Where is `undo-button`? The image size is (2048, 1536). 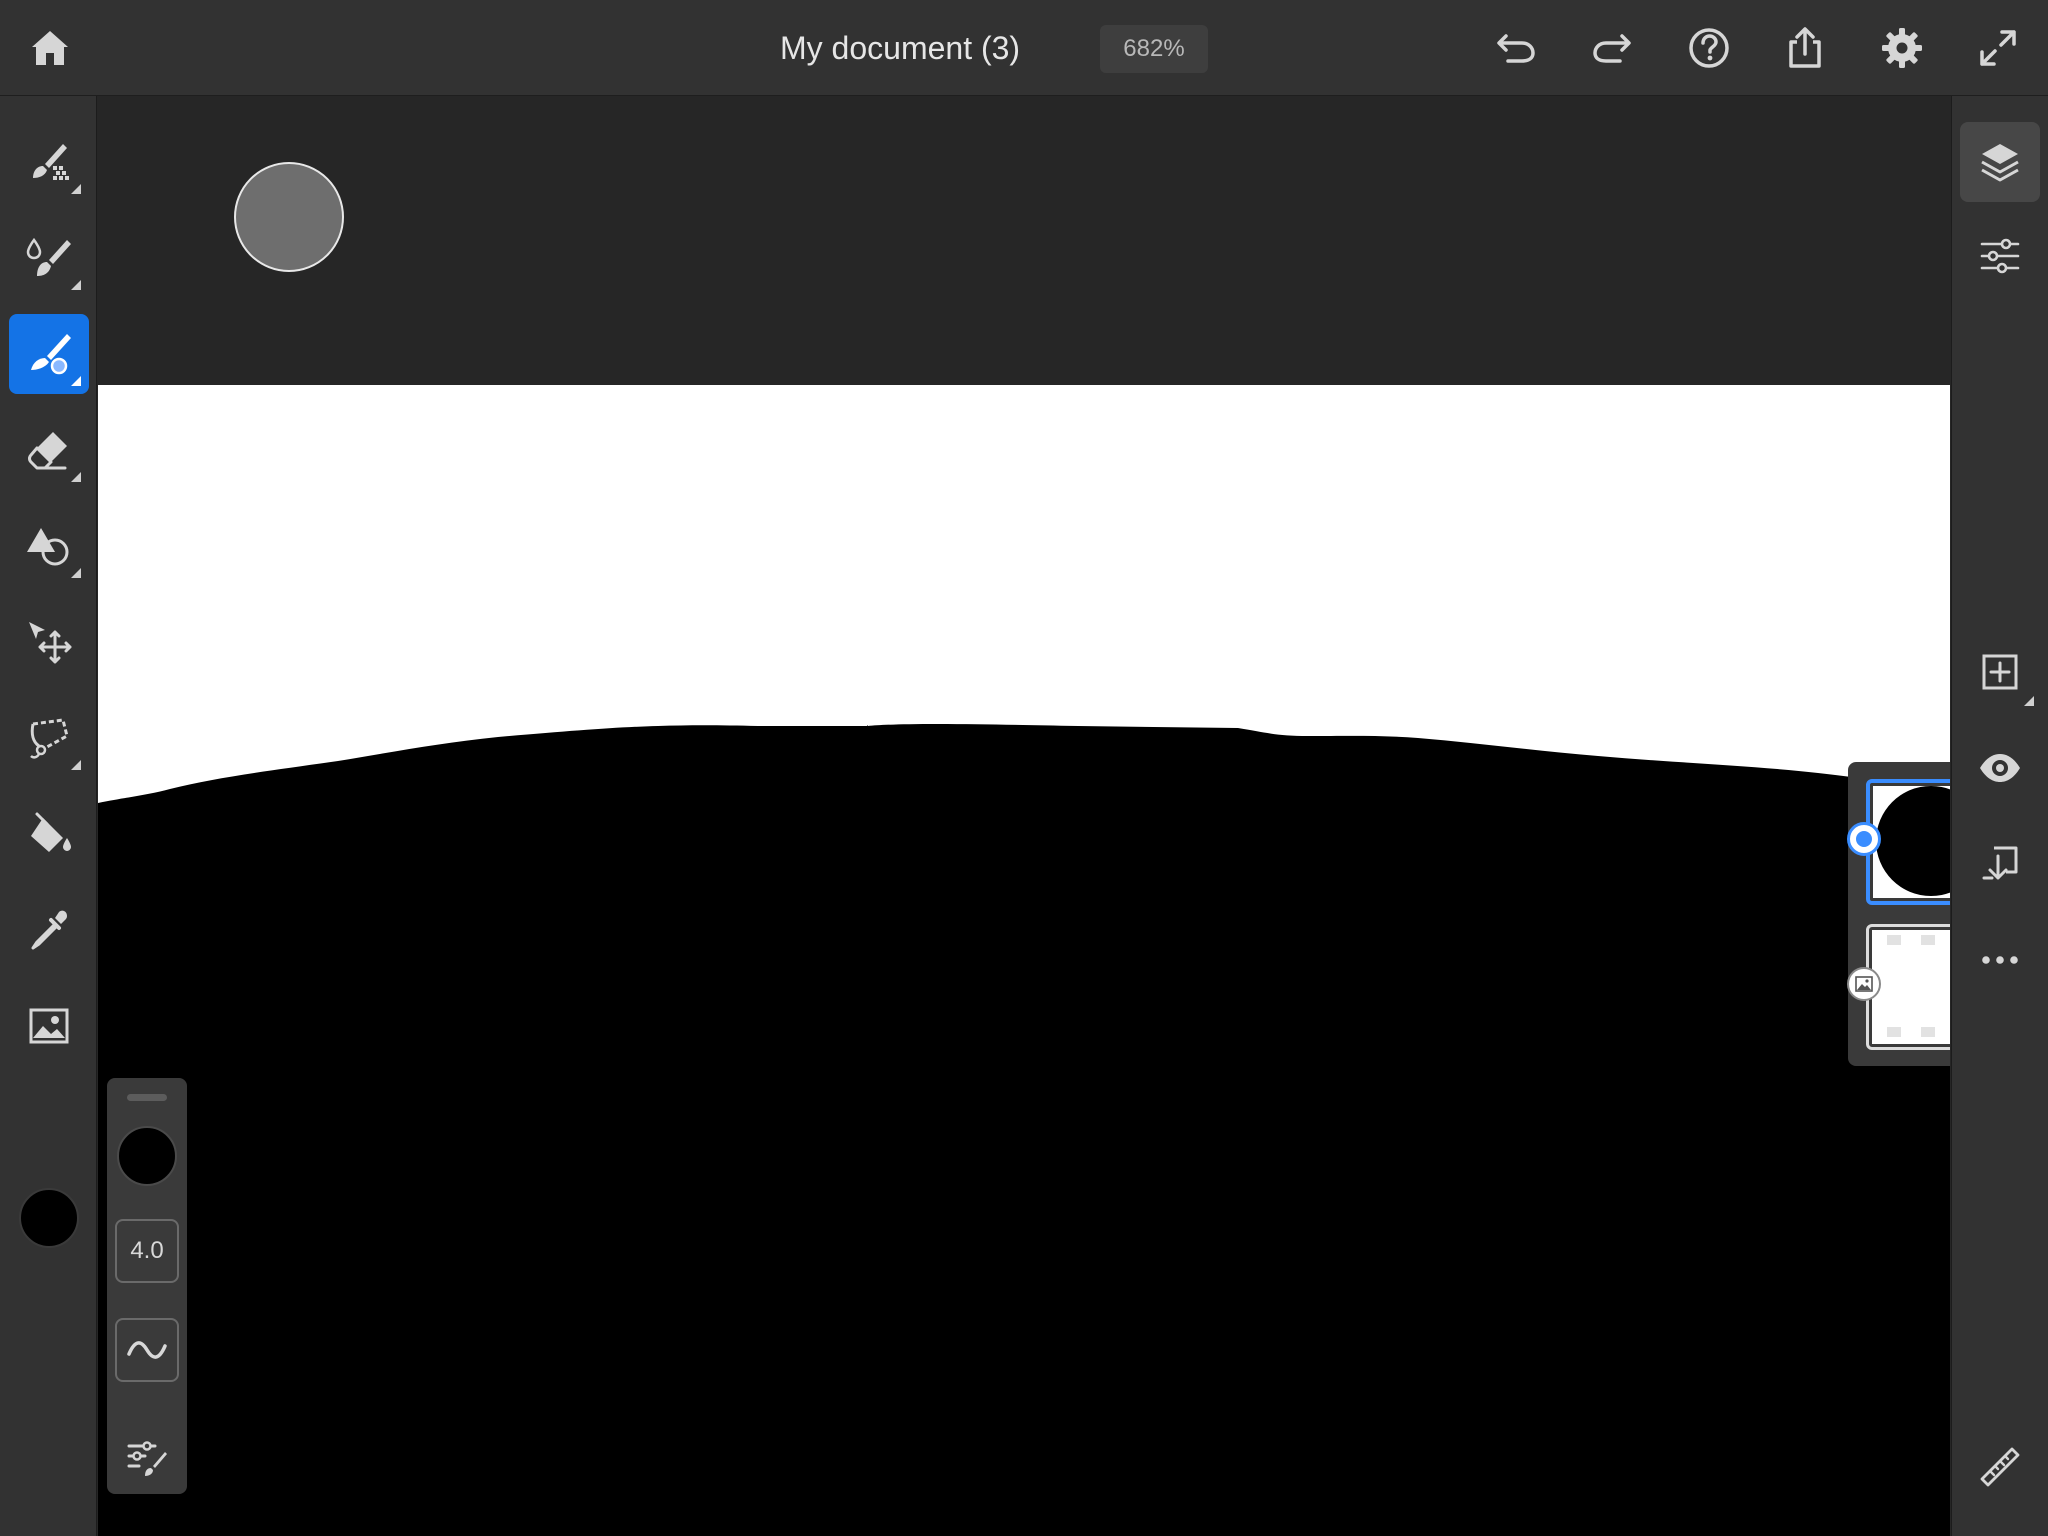 undo-button is located at coordinates (1516, 48).